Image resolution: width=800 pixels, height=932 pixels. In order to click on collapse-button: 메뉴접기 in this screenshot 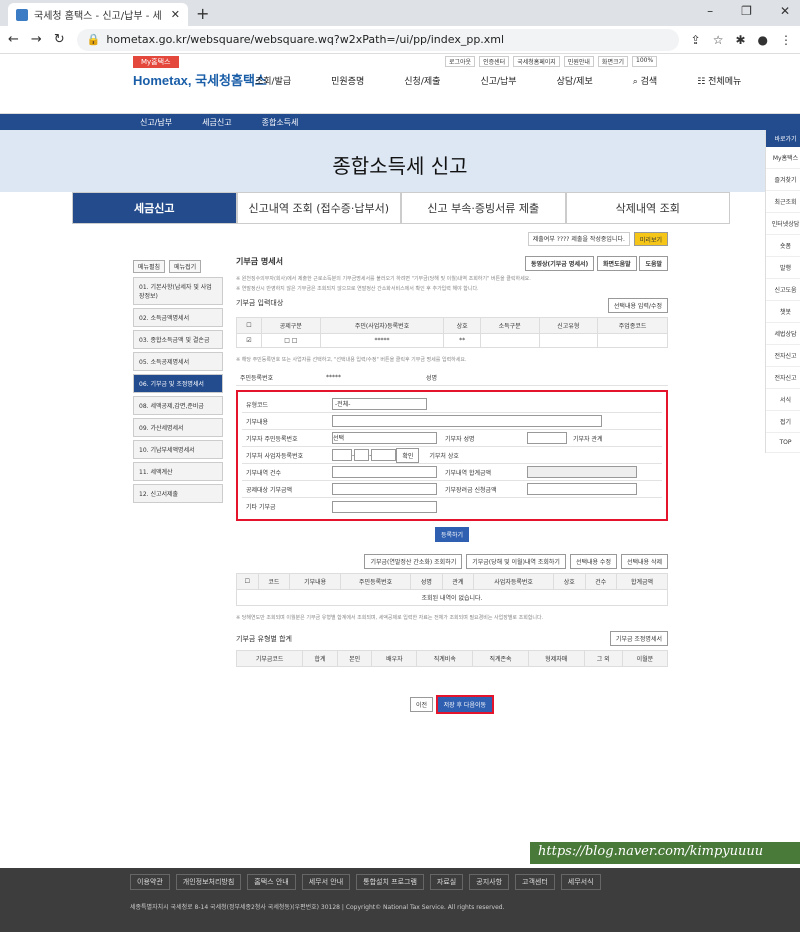, I will do `click(185, 266)`.